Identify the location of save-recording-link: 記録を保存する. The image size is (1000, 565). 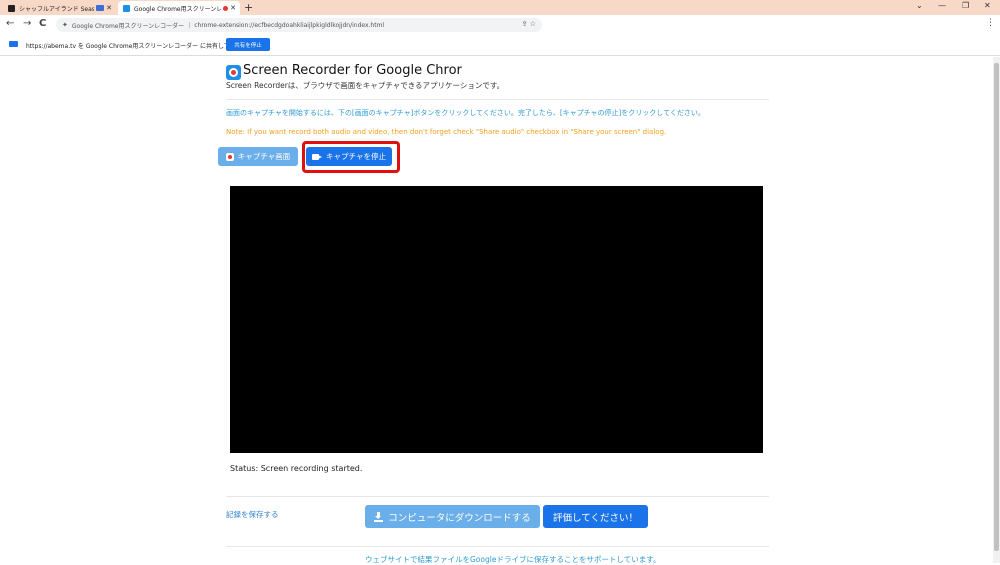
(252, 514).